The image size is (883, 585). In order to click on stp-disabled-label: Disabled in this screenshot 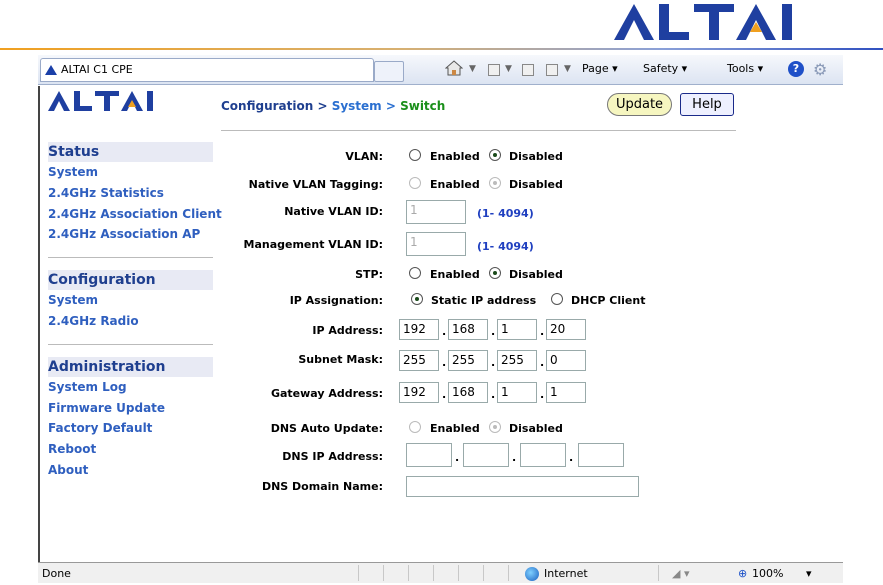, I will do `click(536, 274)`.